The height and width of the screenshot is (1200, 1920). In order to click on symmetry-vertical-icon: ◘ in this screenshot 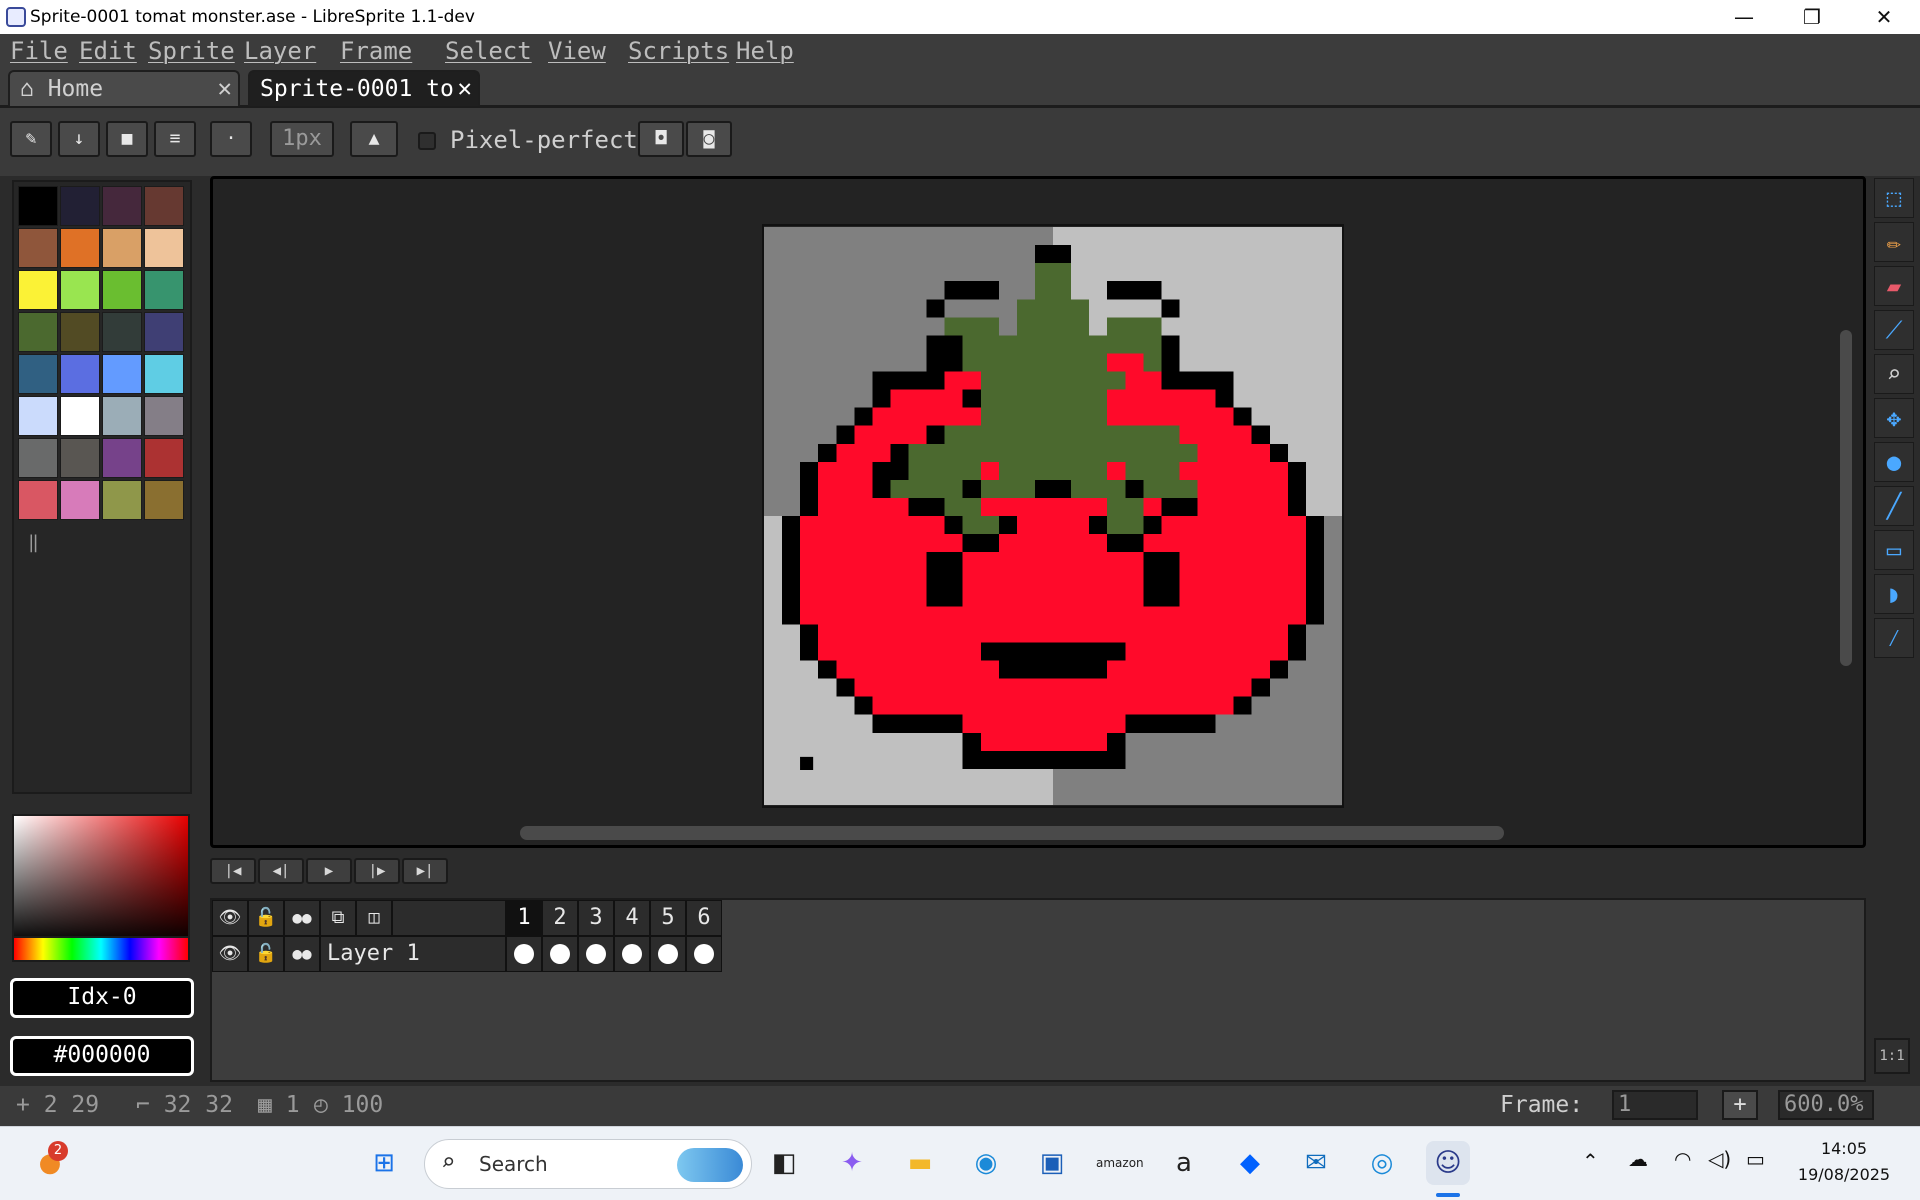, I will do `click(661, 139)`.